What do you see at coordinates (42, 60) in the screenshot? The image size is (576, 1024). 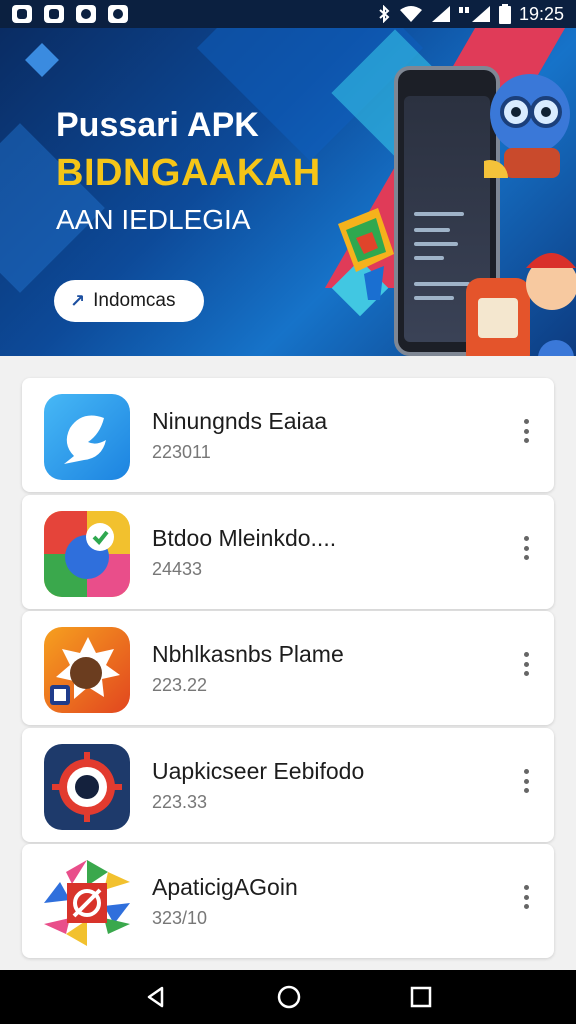 I see `banner-decor-shape` at bounding box center [42, 60].